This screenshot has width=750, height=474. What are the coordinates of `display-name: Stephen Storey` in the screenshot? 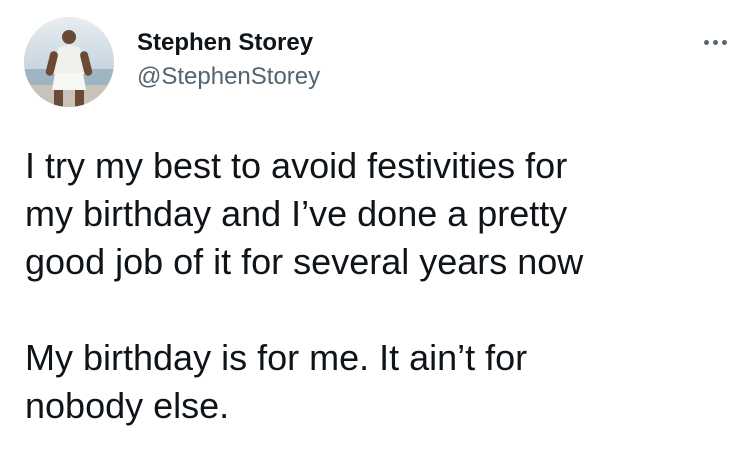 It's located at (228, 43).